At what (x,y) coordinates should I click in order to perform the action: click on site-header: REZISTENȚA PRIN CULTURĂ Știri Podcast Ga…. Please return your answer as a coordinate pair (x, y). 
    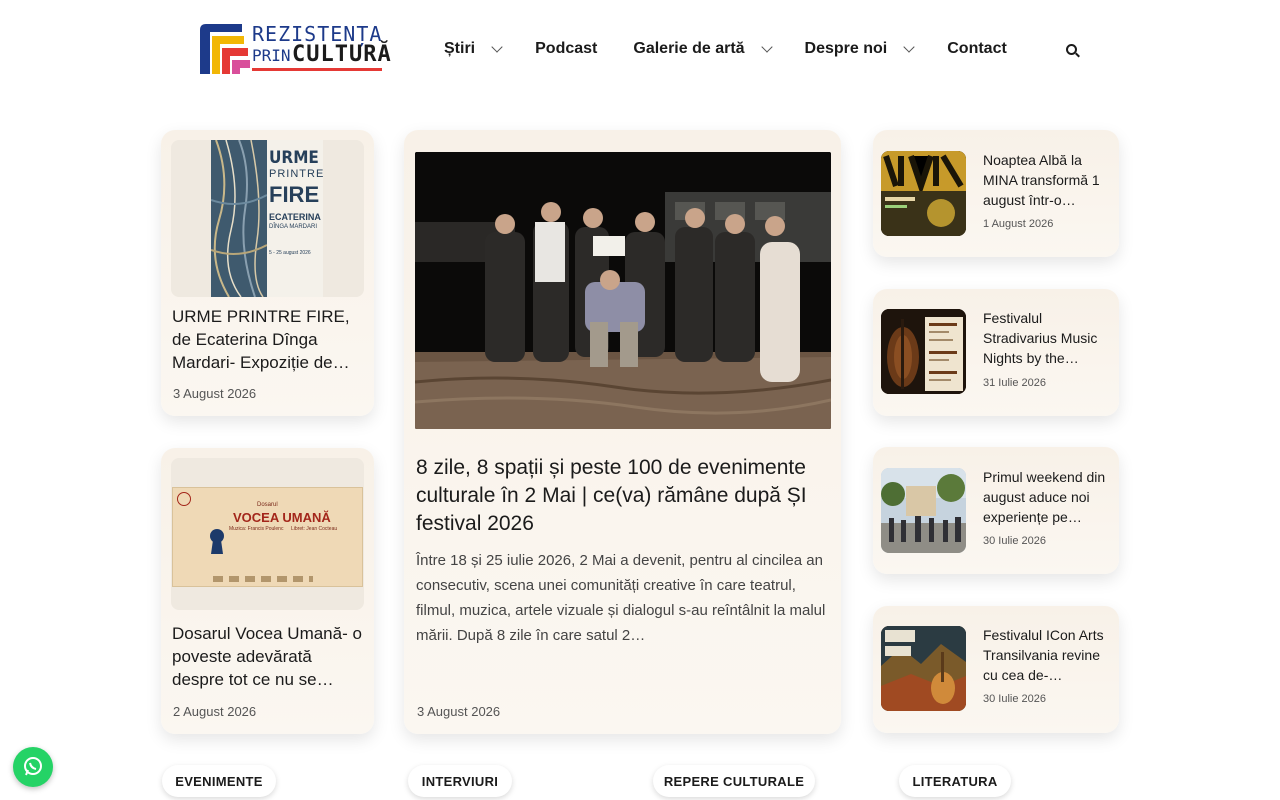
    Looking at the image, I should click on (640, 50).